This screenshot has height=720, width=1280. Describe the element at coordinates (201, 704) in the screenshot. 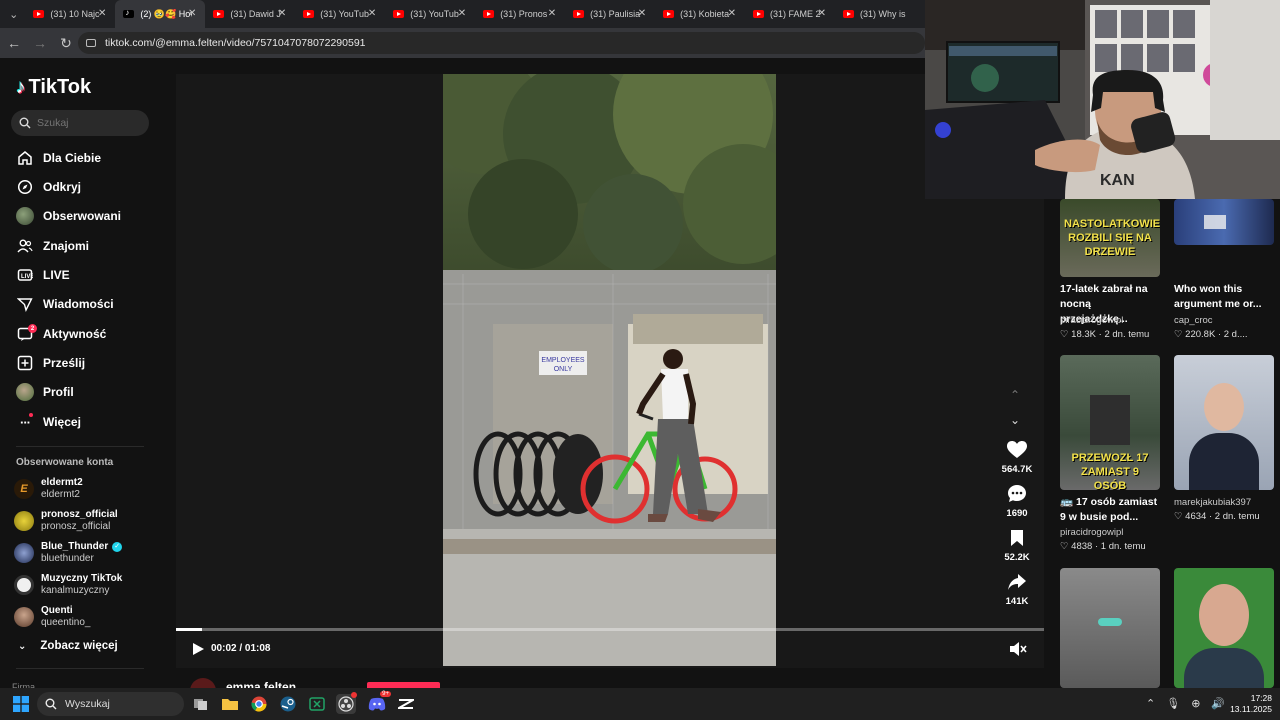

I see `task-view-icon` at that location.